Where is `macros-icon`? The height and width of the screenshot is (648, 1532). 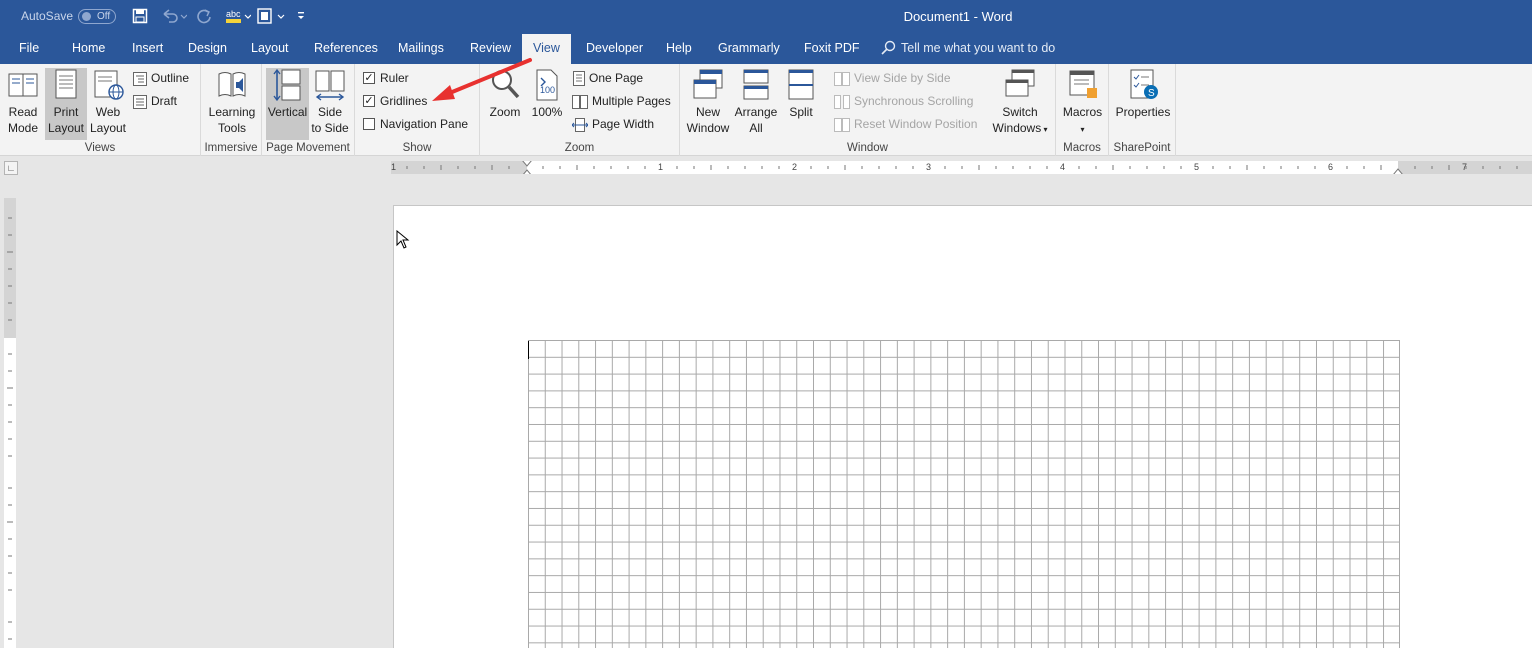
macros-icon is located at coordinates (1083, 84).